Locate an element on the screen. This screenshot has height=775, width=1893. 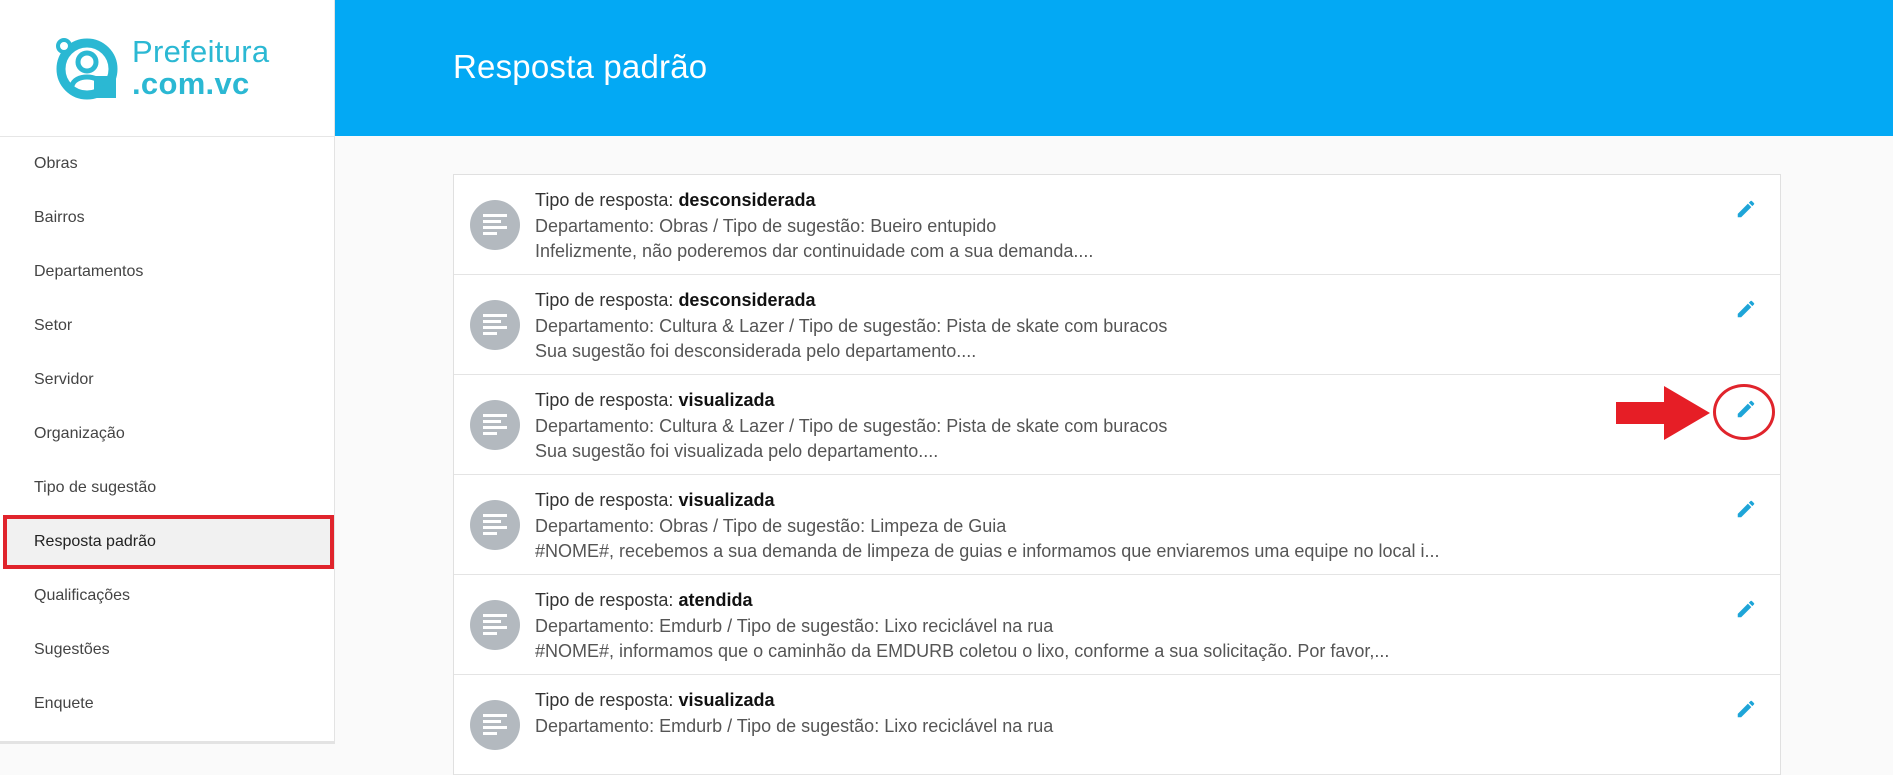
sidebar-item-enquete: Enquete is located at coordinates (167, 704).